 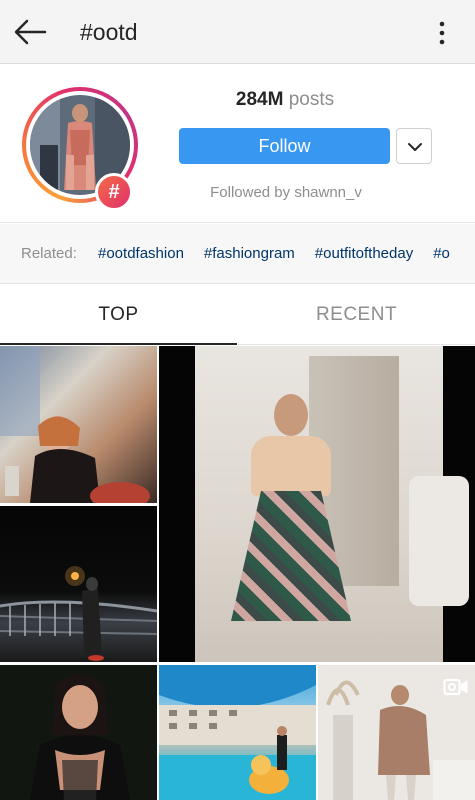 What do you see at coordinates (109, 32) in the screenshot?
I see `page-title: #ootd` at bounding box center [109, 32].